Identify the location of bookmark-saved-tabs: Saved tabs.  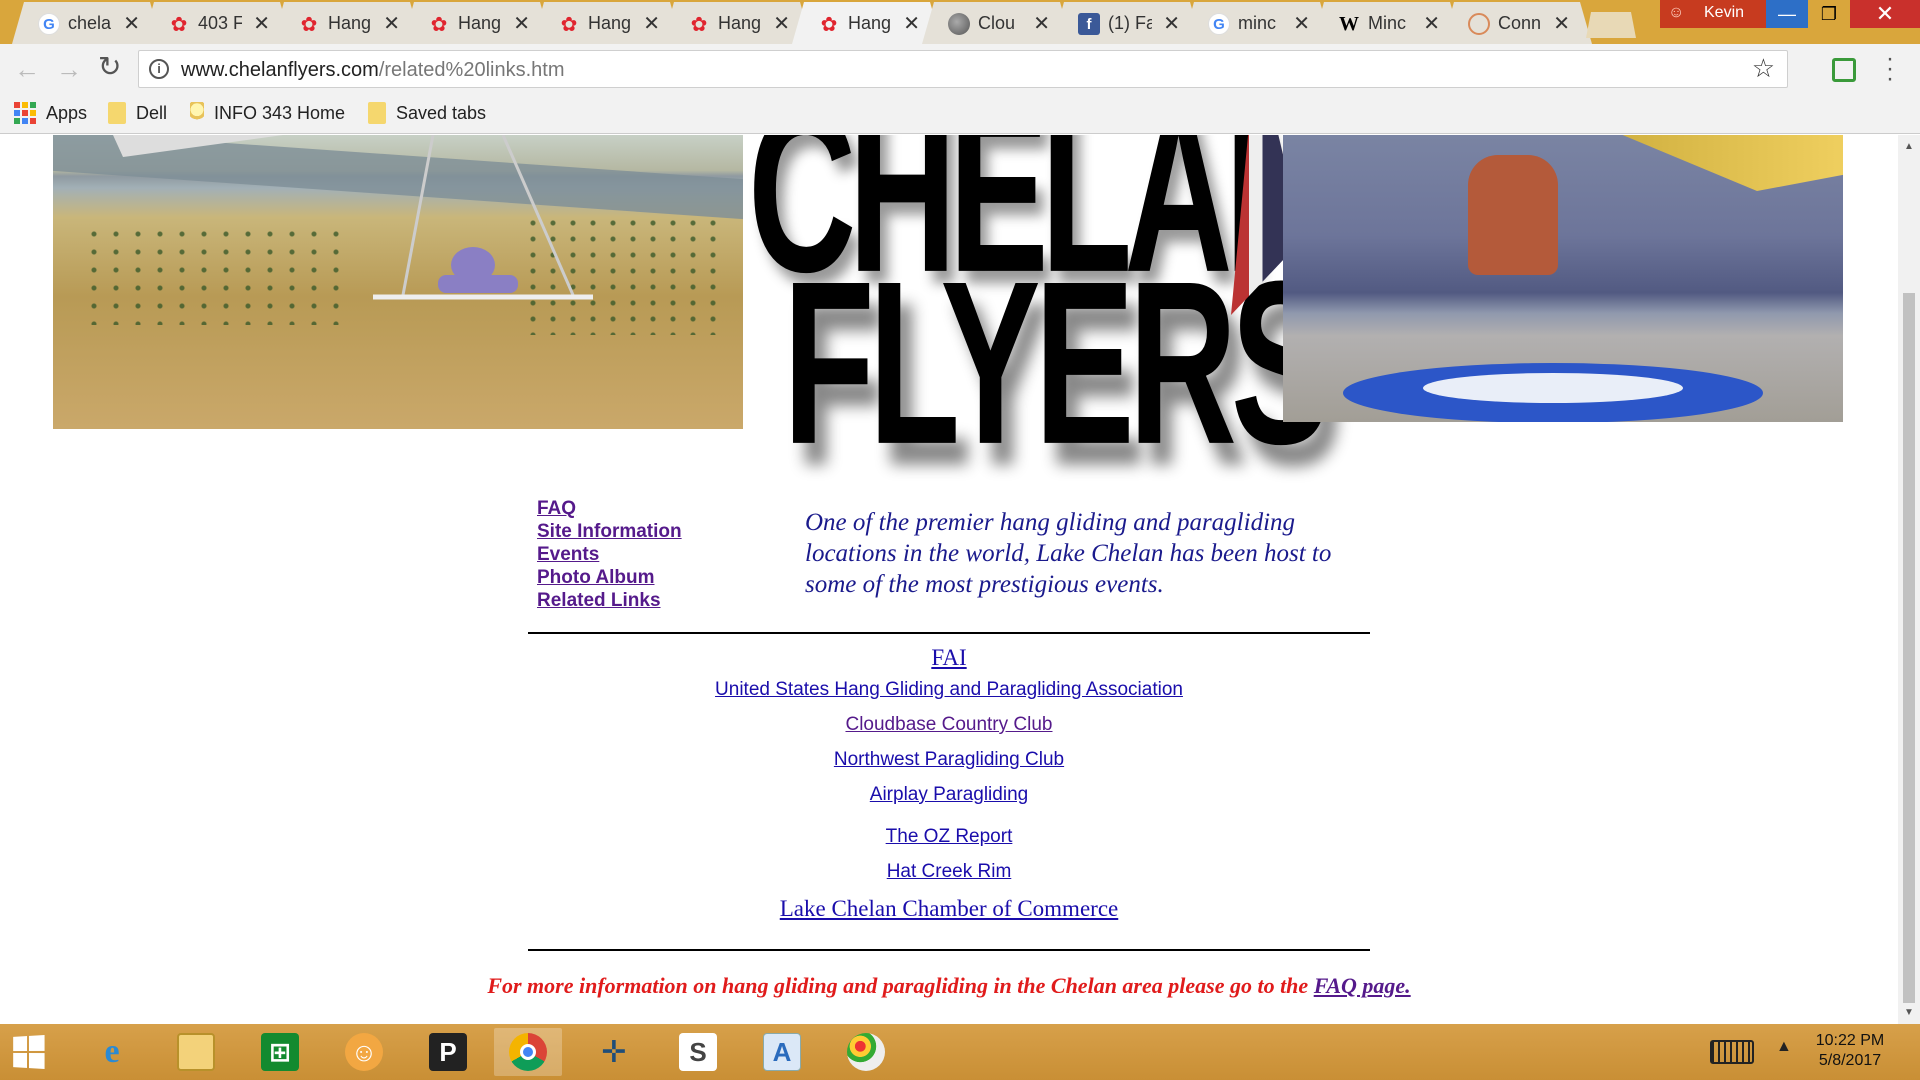
(427, 113).